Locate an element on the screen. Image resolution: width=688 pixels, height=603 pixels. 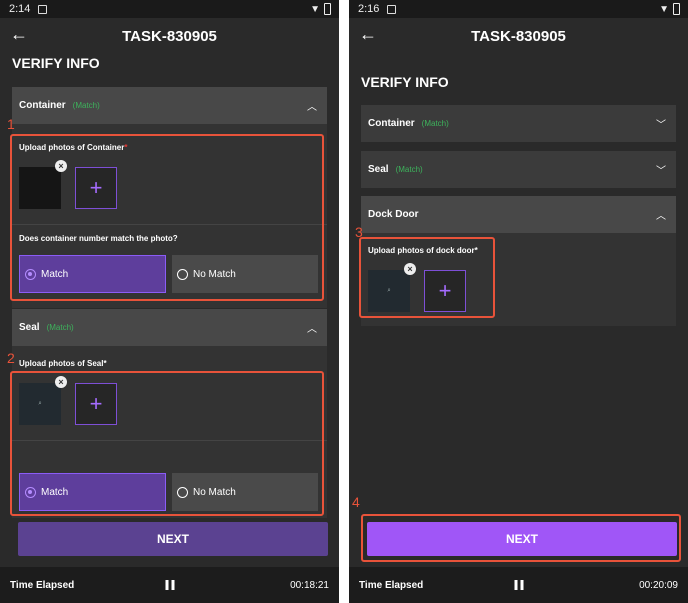
status-time: 2:16 is located at coordinates (369, 9).